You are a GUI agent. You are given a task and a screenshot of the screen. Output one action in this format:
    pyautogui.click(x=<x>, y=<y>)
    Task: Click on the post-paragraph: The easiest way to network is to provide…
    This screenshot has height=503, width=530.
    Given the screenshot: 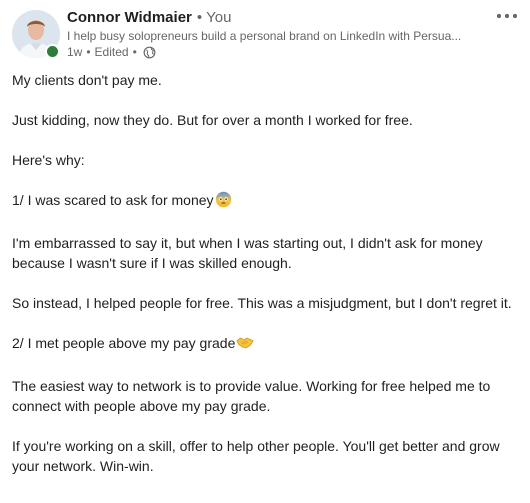 What is the action you would take?
    pyautogui.click(x=251, y=396)
    